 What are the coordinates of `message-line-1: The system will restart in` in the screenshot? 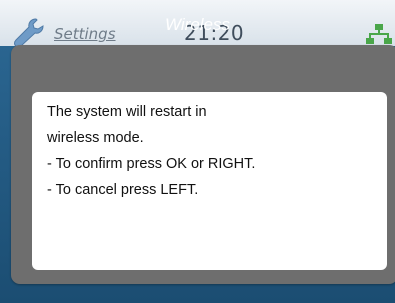 It's located at (127, 112).